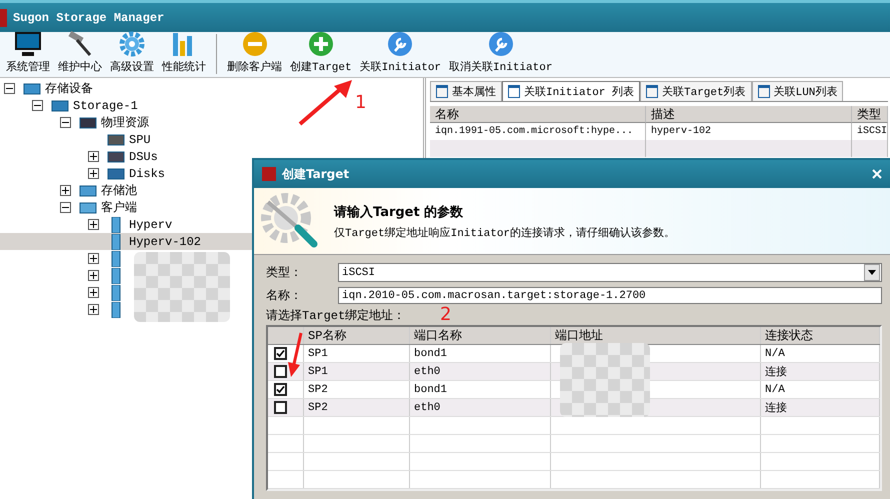 The width and height of the screenshot is (890, 499). Describe the element at coordinates (83, 173) in the screenshot. I see `tree-item: Disks` at that location.